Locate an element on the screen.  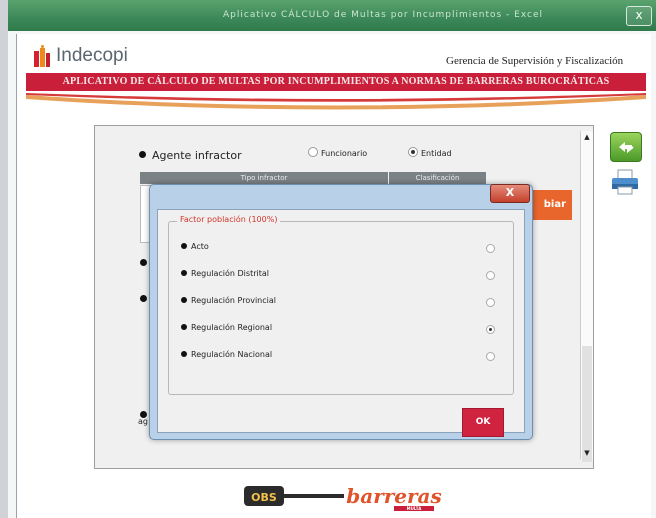
scroll-down-icon: ▼ is located at coordinates (587, 453).